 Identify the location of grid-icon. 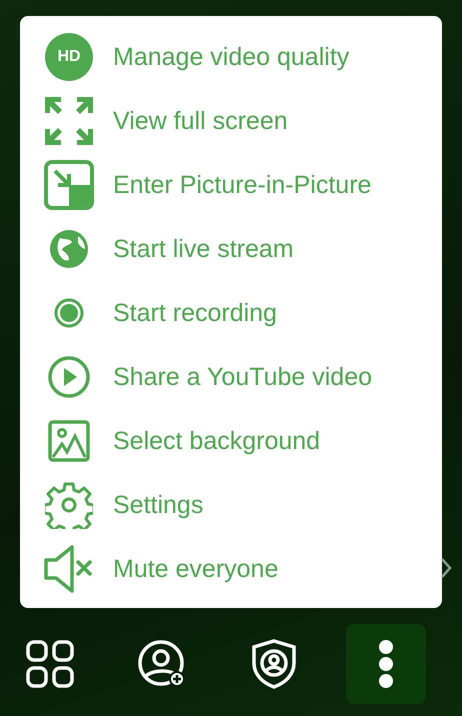
(50, 664).